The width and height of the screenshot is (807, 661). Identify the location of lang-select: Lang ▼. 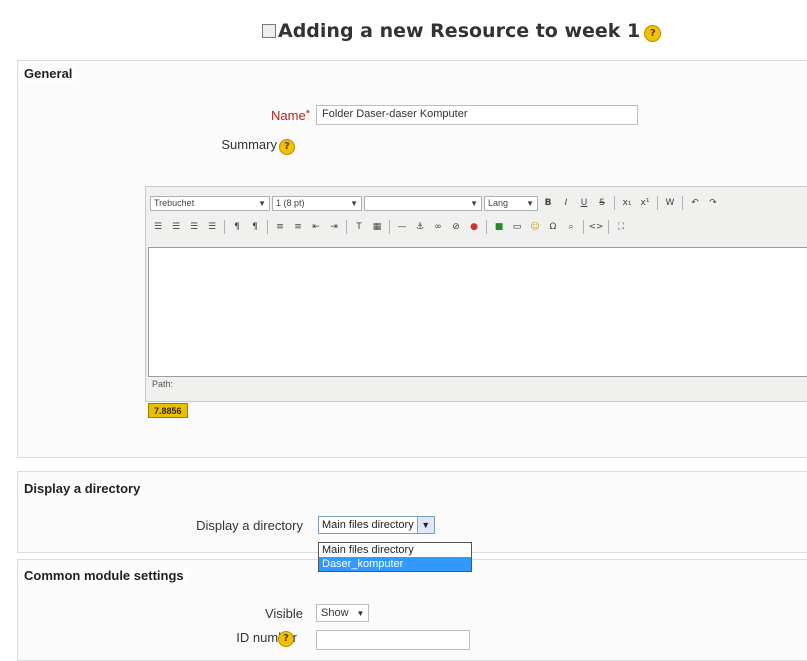
(511, 203).